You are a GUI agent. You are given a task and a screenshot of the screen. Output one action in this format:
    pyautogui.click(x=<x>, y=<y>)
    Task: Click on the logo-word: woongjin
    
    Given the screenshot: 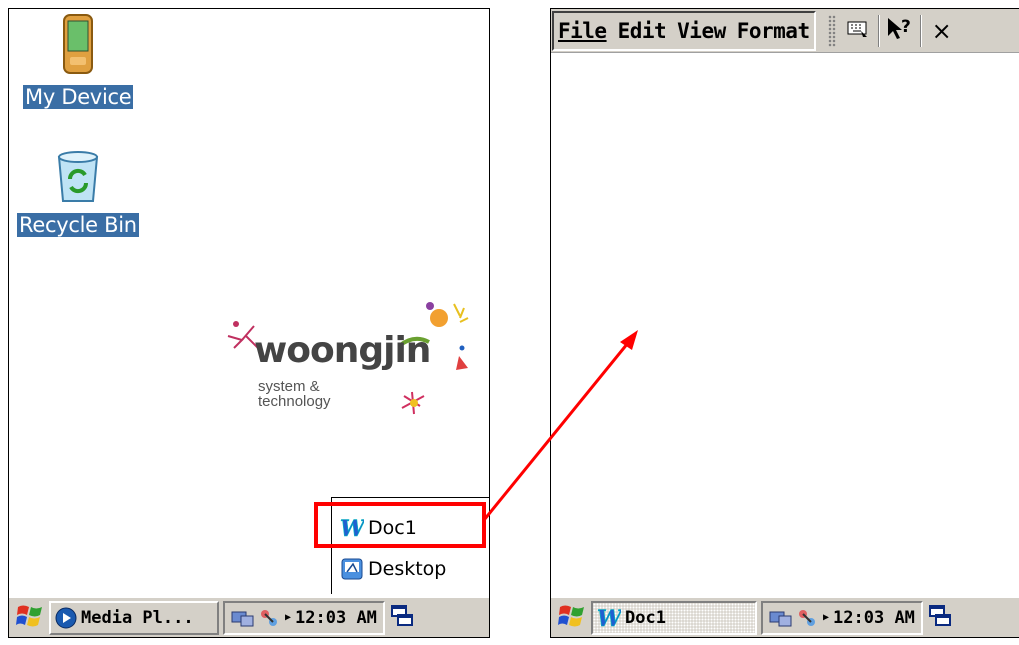 What is the action you would take?
    pyautogui.click(x=342, y=350)
    